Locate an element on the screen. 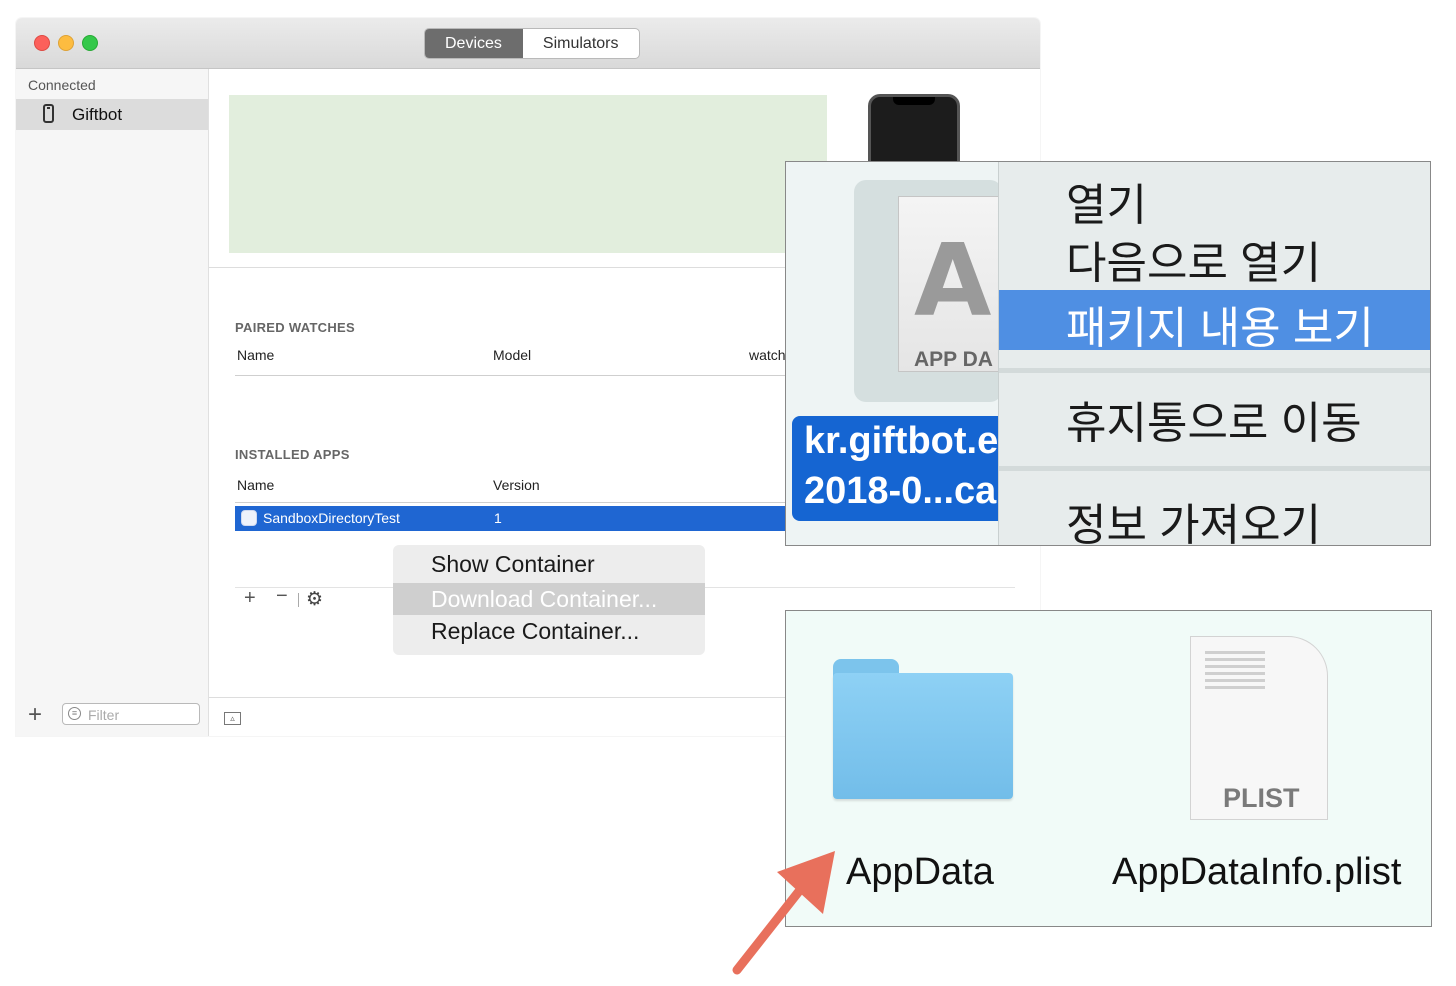 This screenshot has width=1456, height=986. menu-item-get-info: 정보 가져오기 is located at coordinates (1214, 517).